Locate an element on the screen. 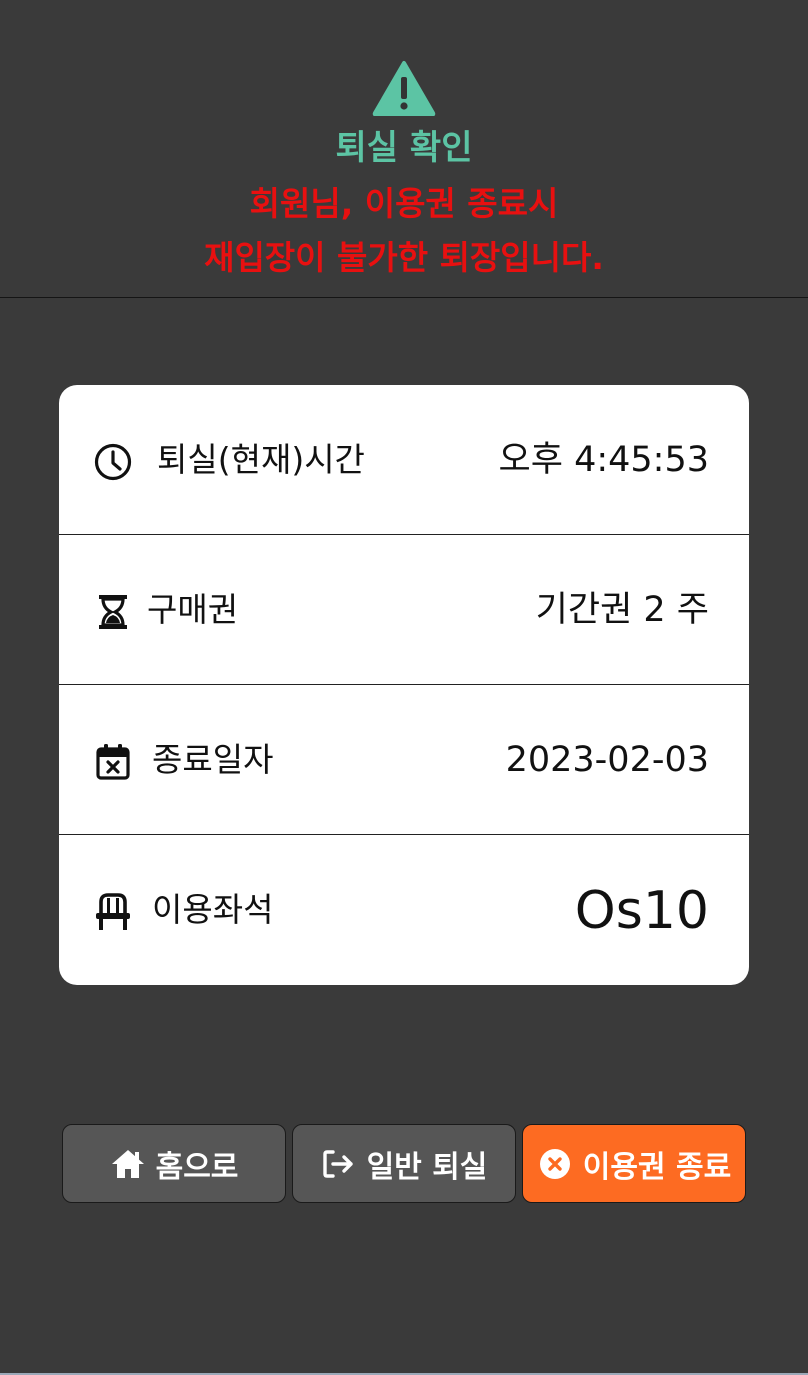 This screenshot has width=808, height=1375. warning-message-line2: 재입장이 불가한 퇴장입니다. is located at coordinates (404, 257).